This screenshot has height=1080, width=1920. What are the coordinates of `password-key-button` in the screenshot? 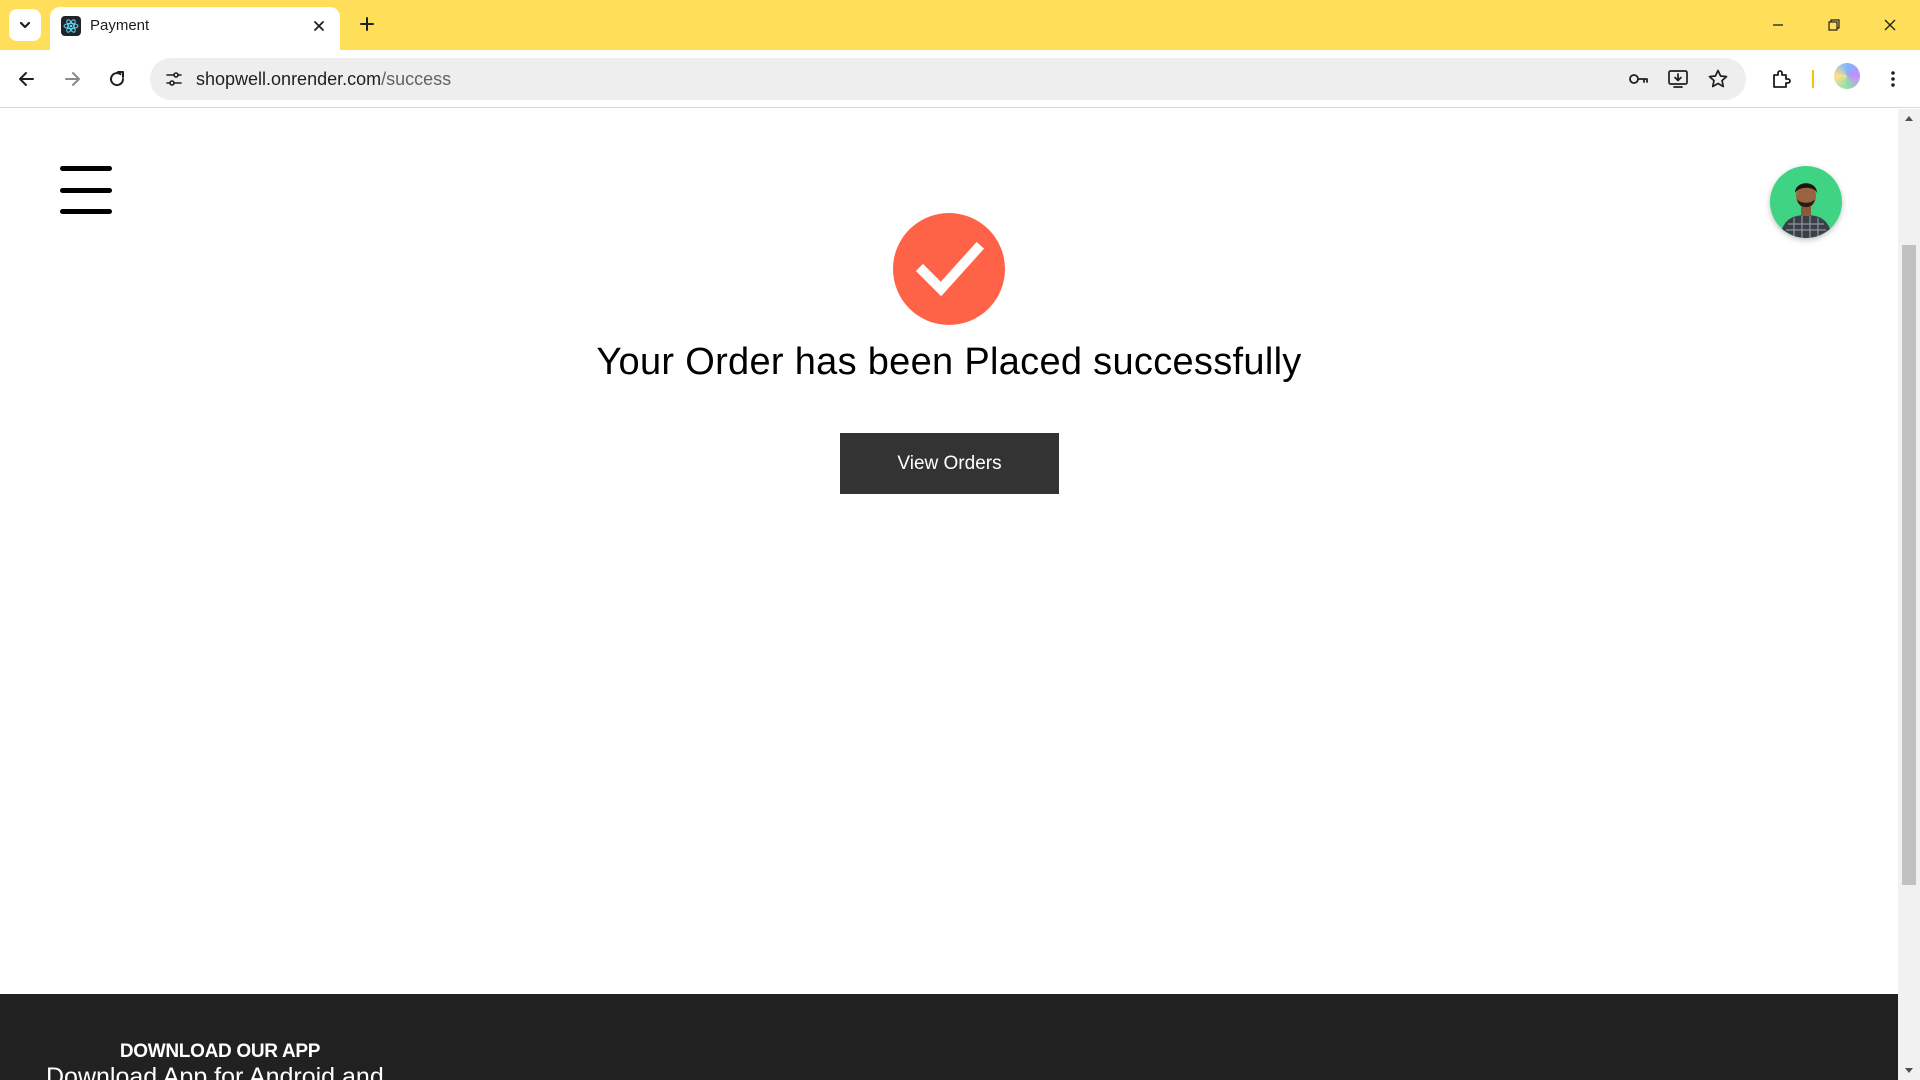 It's located at (1638, 79).